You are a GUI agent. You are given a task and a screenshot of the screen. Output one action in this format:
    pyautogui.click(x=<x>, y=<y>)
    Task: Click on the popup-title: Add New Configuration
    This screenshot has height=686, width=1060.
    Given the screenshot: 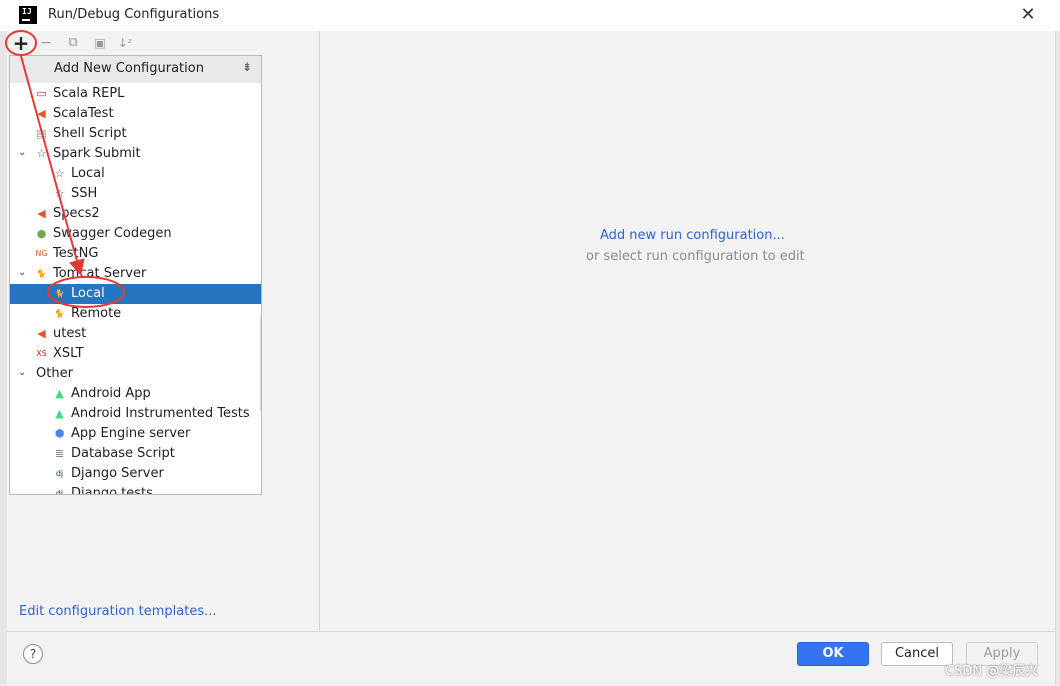 What is the action you would take?
    pyautogui.click(x=129, y=68)
    